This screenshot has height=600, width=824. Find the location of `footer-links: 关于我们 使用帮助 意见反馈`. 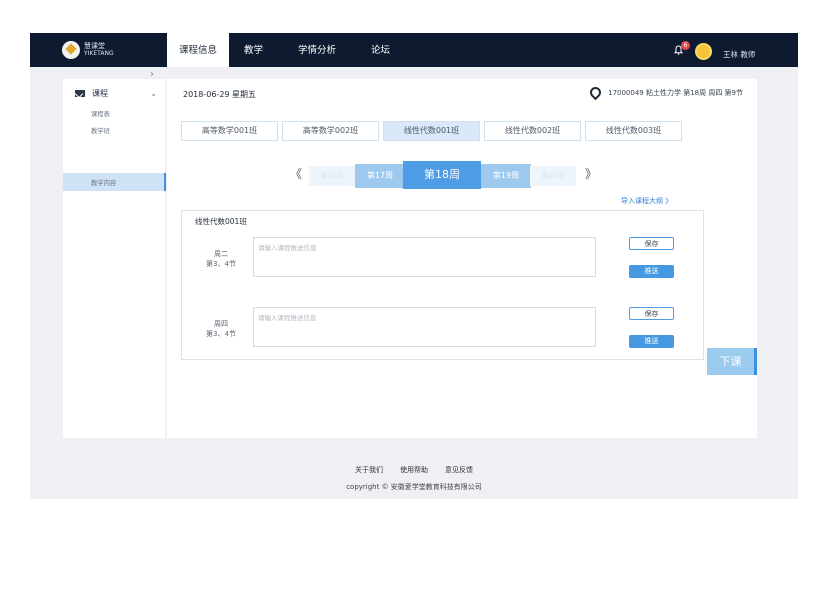

footer-links: 关于我们 使用帮助 意见反馈 is located at coordinates (414, 470).